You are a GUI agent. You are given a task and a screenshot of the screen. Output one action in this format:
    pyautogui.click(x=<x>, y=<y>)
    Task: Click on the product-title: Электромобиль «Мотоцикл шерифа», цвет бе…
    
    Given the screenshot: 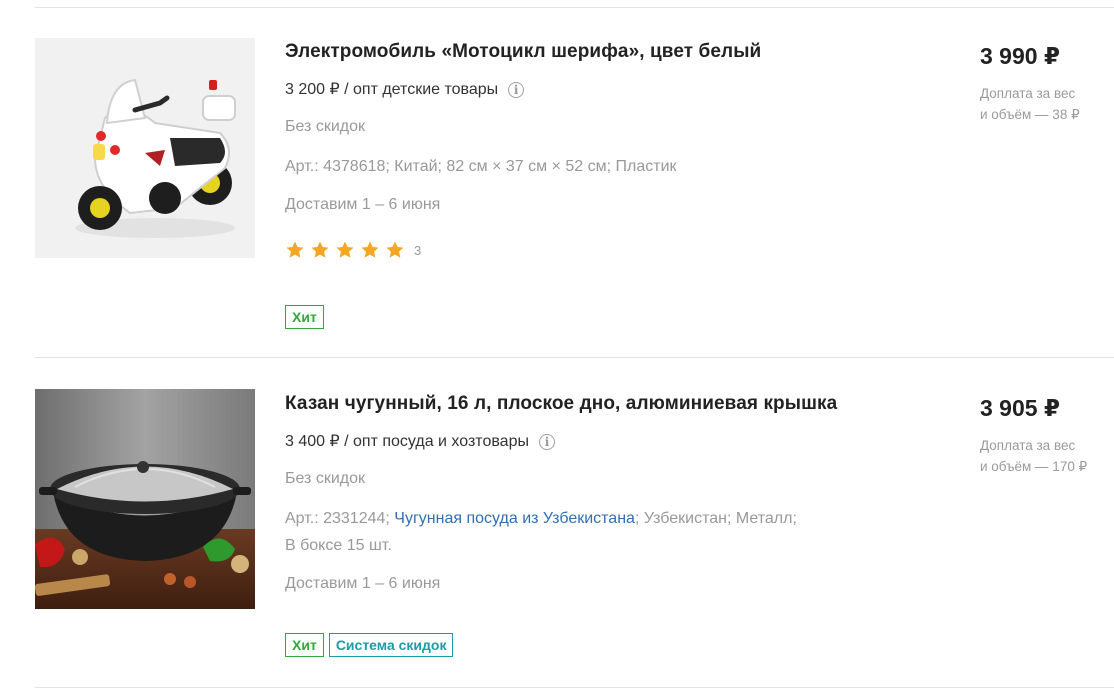 What is the action you would take?
    pyautogui.click(x=595, y=52)
    